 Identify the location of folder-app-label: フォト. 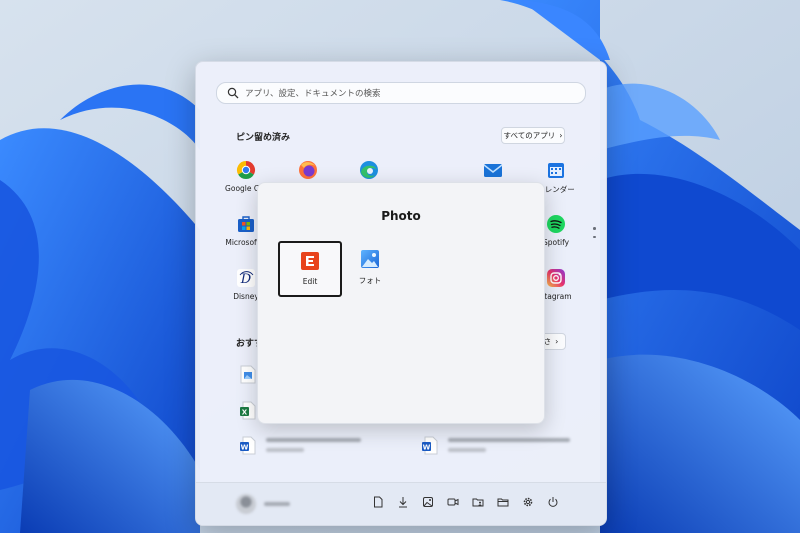
(370, 280).